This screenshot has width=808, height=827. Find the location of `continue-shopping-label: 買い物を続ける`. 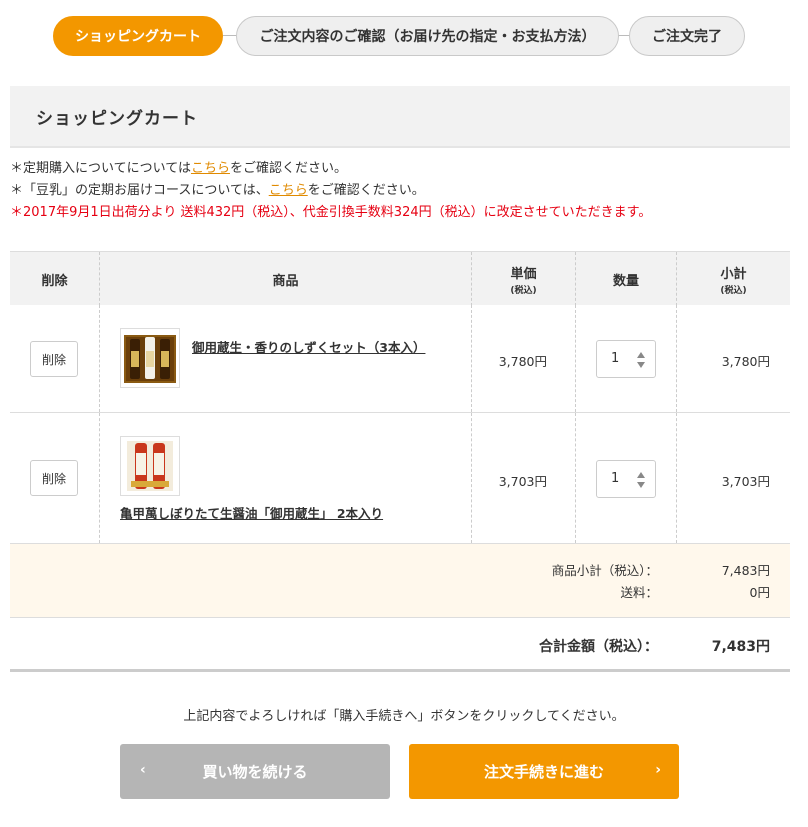

continue-shopping-label: 買い物を続ける is located at coordinates (255, 772).